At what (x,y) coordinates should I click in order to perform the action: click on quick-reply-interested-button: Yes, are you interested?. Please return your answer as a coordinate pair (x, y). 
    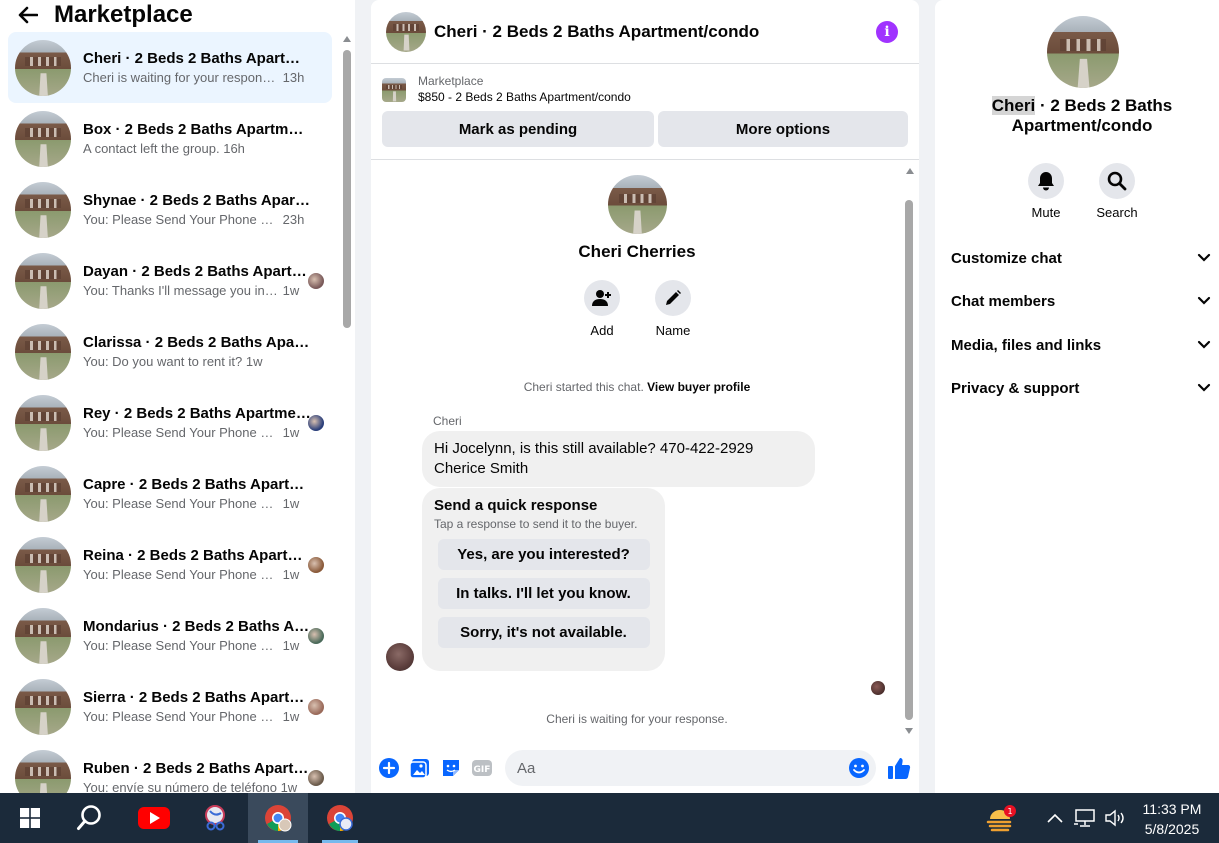
    Looking at the image, I should click on (543, 554).